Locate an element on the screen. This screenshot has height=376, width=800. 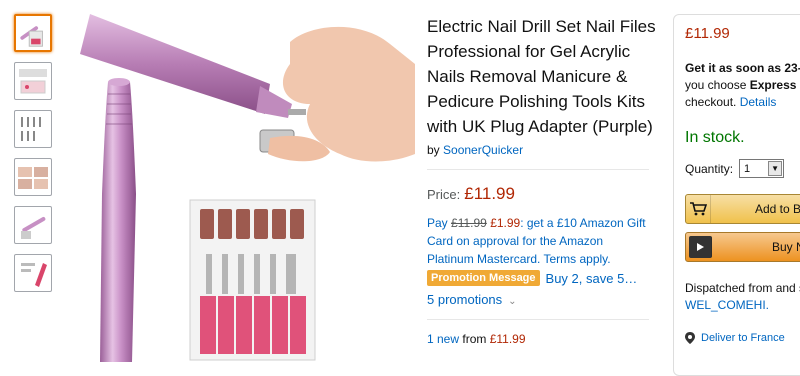
quantity-label: Quantity: is located at coordinates (709, 168).